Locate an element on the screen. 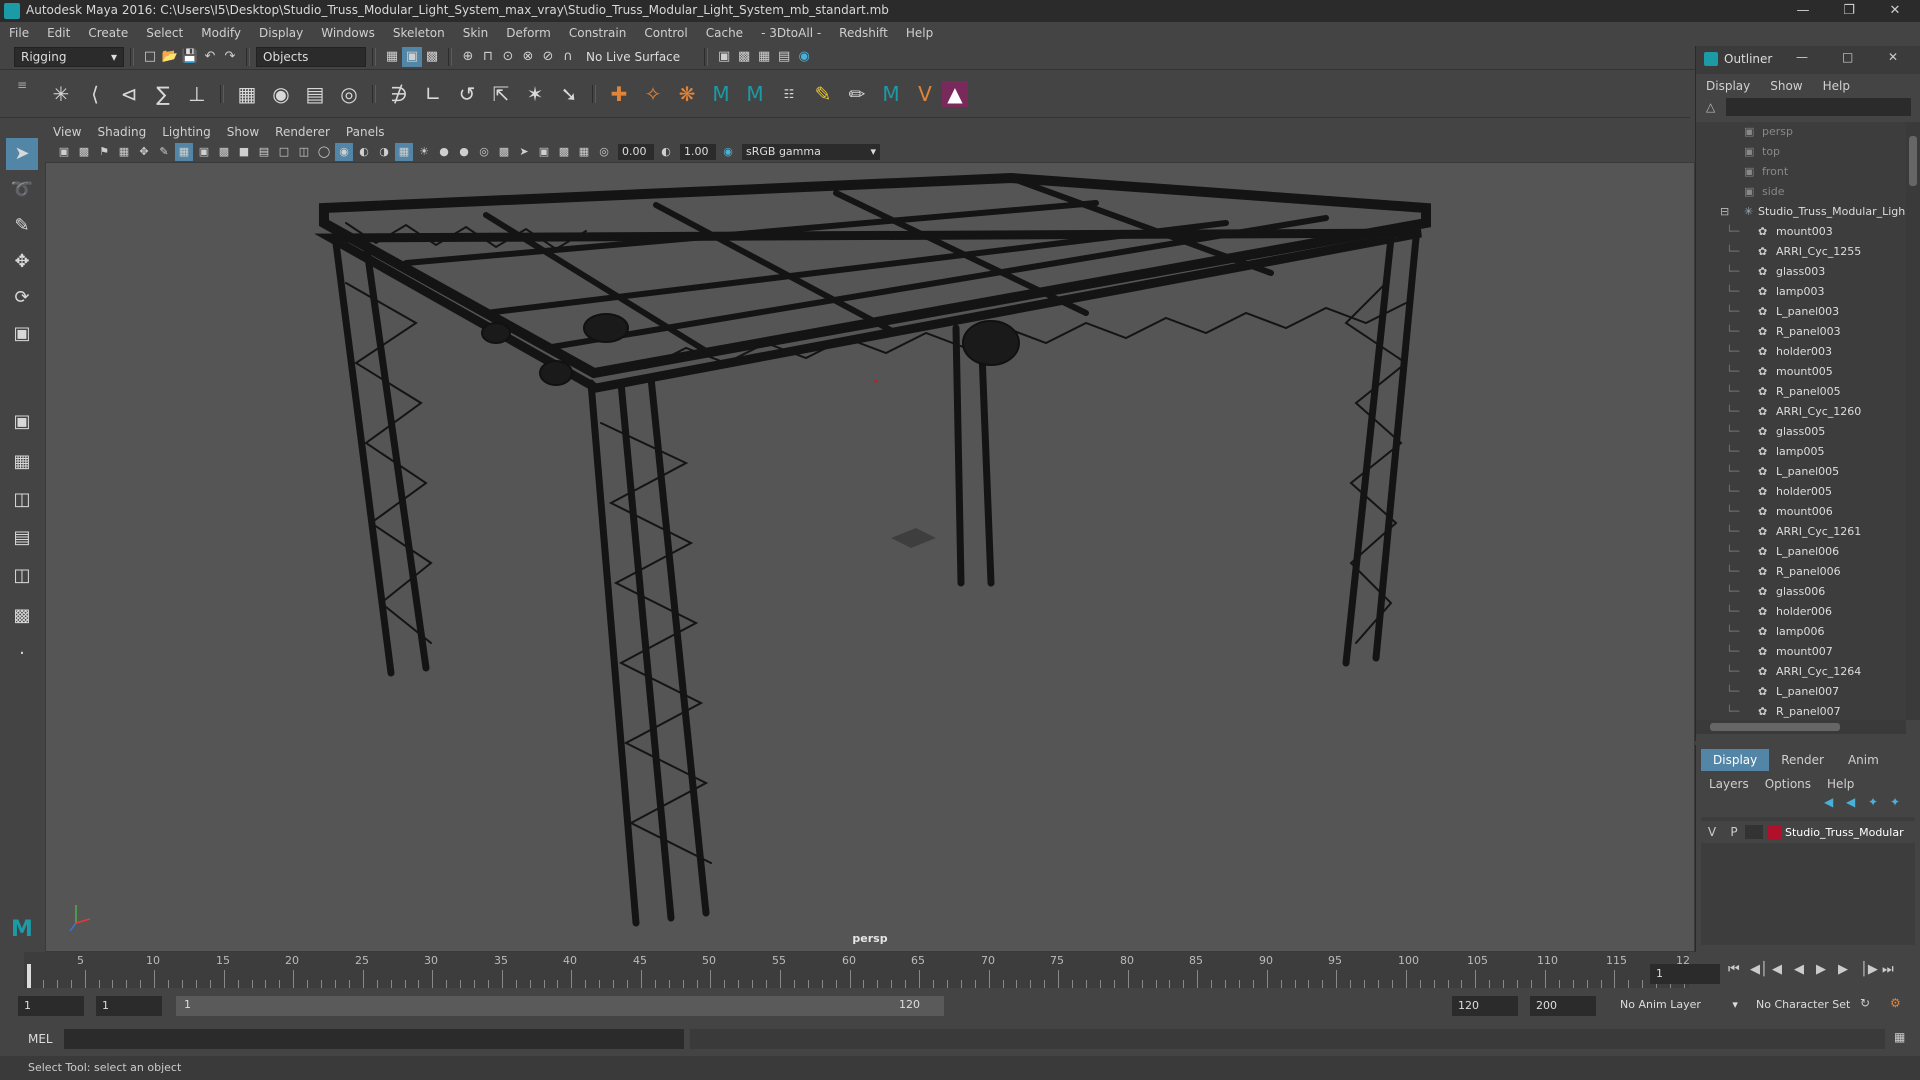 This screenshot has width=1920, height=1080. snap-view-icon: ⊗ is located at coordinates (528, 57).